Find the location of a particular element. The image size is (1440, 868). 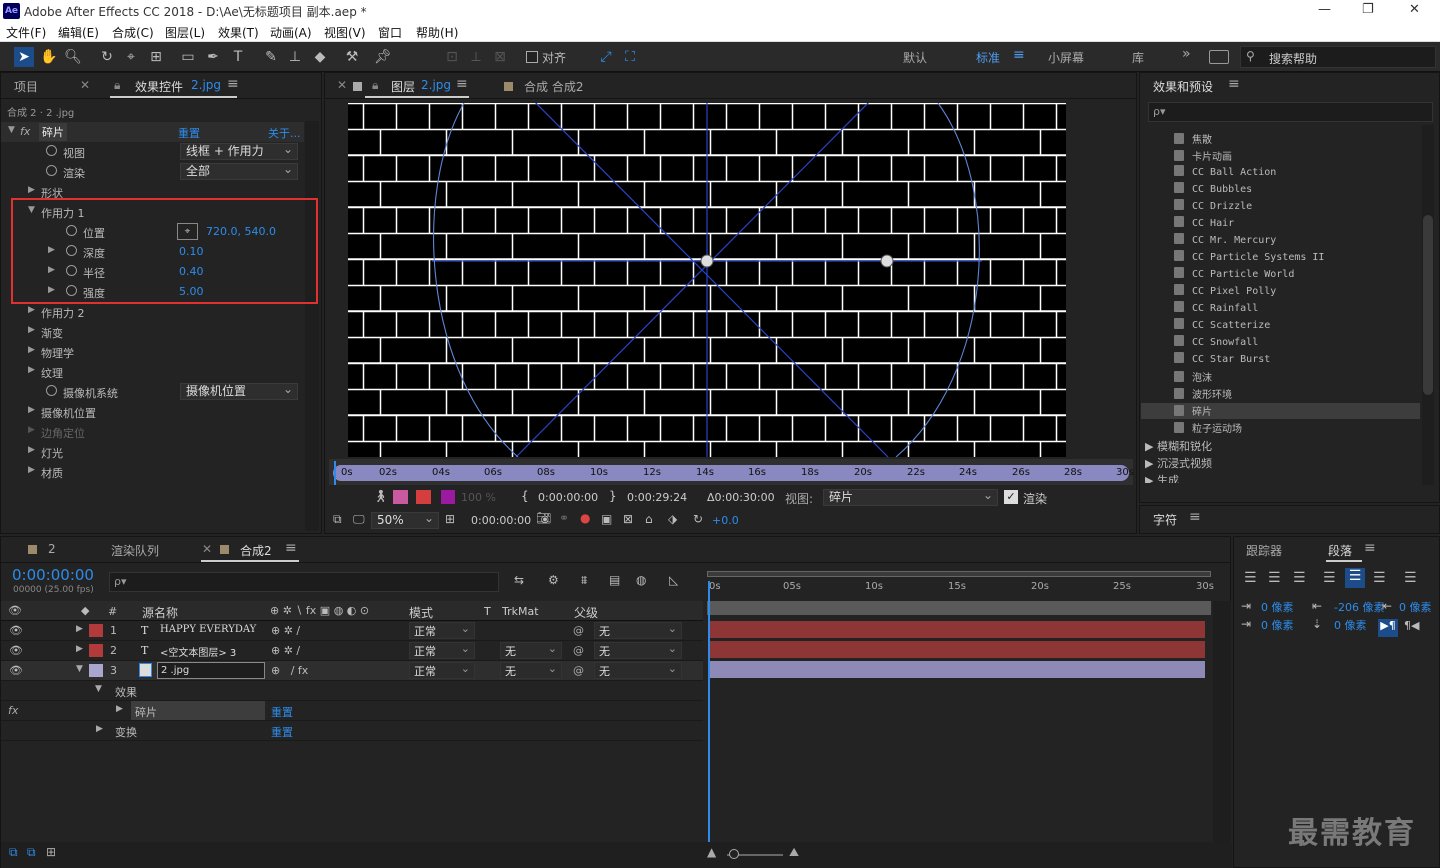

effect-item: CC Bubbles is located at coordinates (1213, 190).